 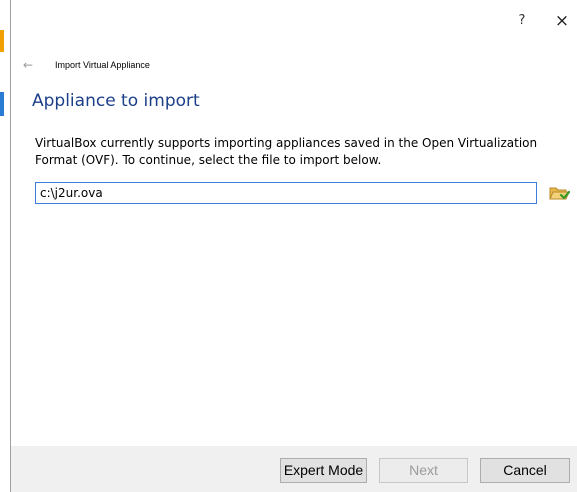 I want to click on wizard-title: Import Virtual Appliance, so click(x=102, y=65).